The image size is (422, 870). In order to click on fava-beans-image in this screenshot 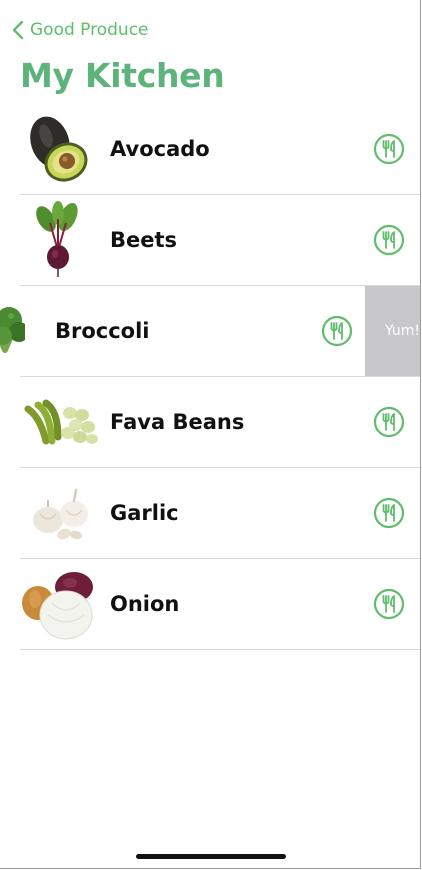, I will do `click(61, 422)`.